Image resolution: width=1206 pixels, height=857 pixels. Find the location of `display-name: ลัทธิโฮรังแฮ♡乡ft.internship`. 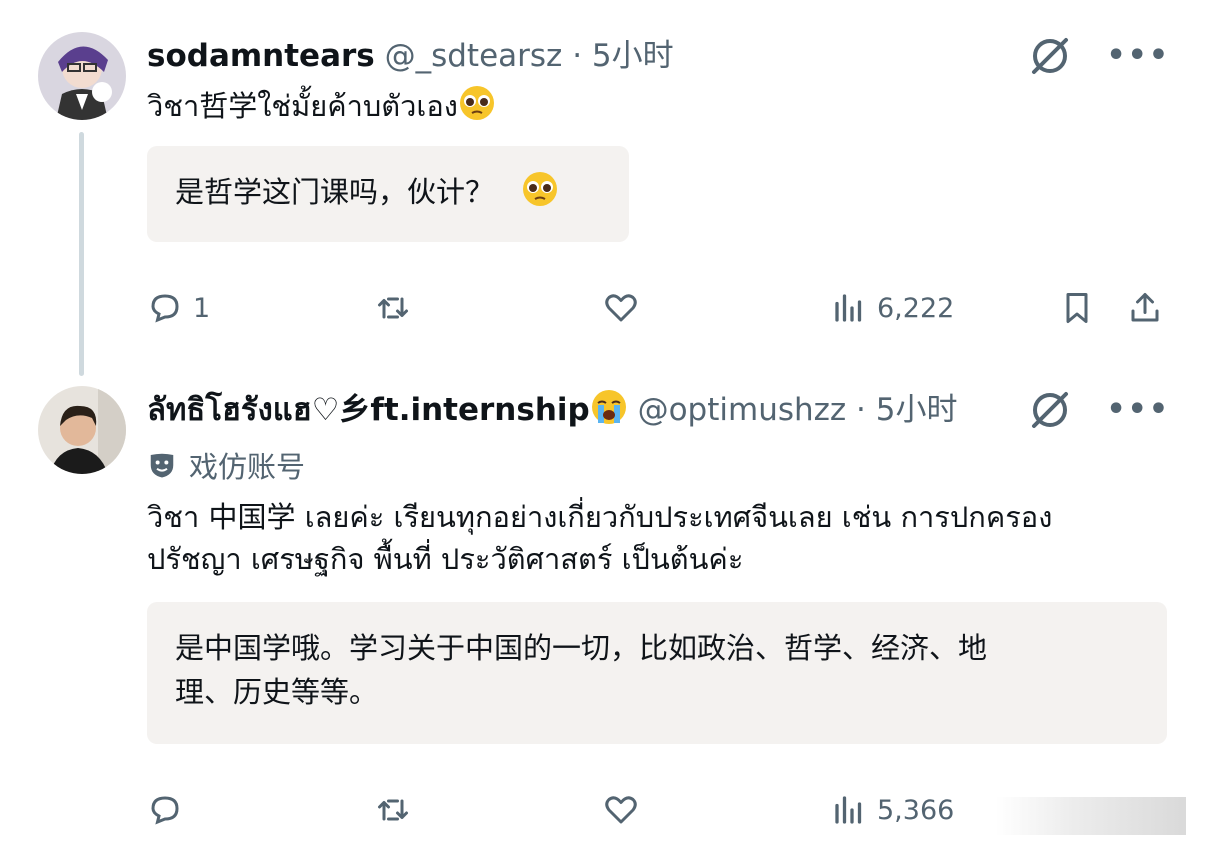

display-name: ลัทธิโฮรังแฮ♡乡ft.internship is located at coordinates (368, 410).